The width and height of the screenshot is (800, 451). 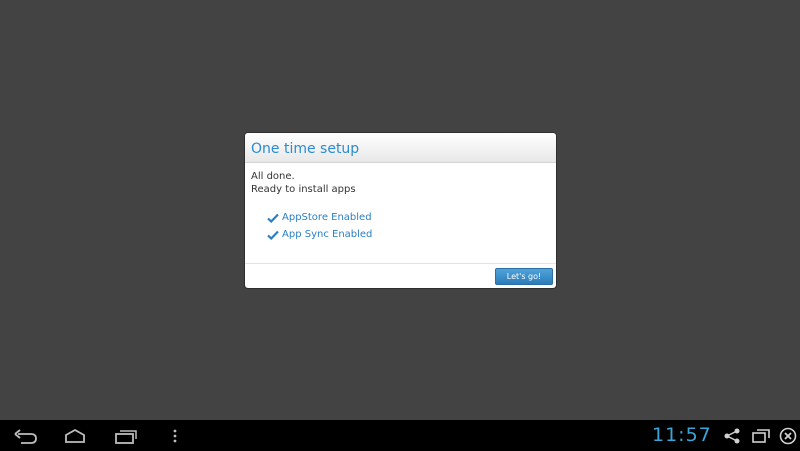 I want to click on clock: 11:57, so click(x=682, y=435).